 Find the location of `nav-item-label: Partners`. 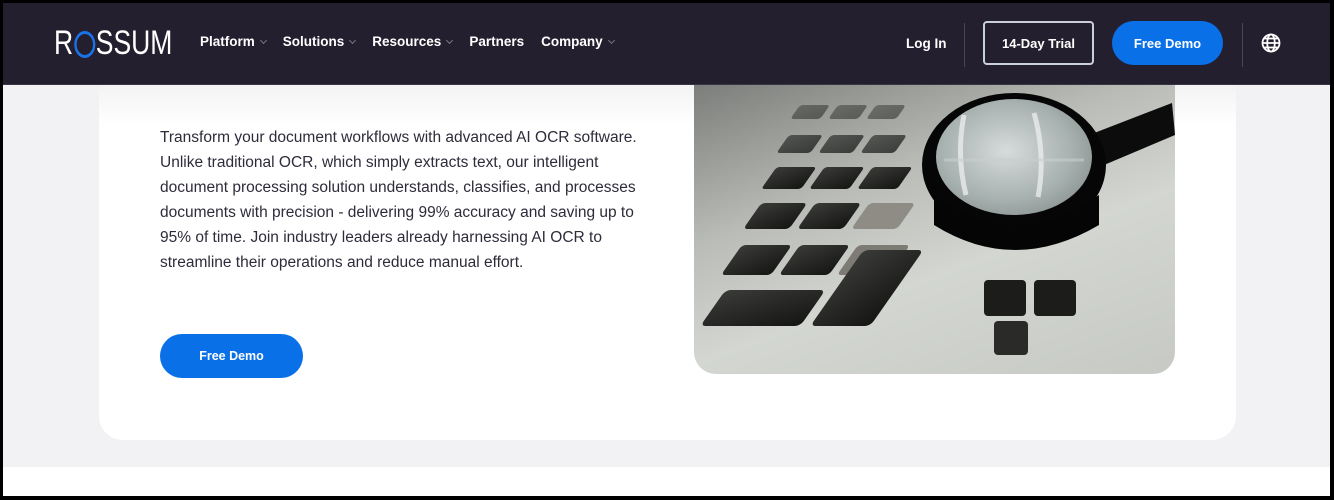

nav-item-label: Partners is located at coordinates (497, 41).